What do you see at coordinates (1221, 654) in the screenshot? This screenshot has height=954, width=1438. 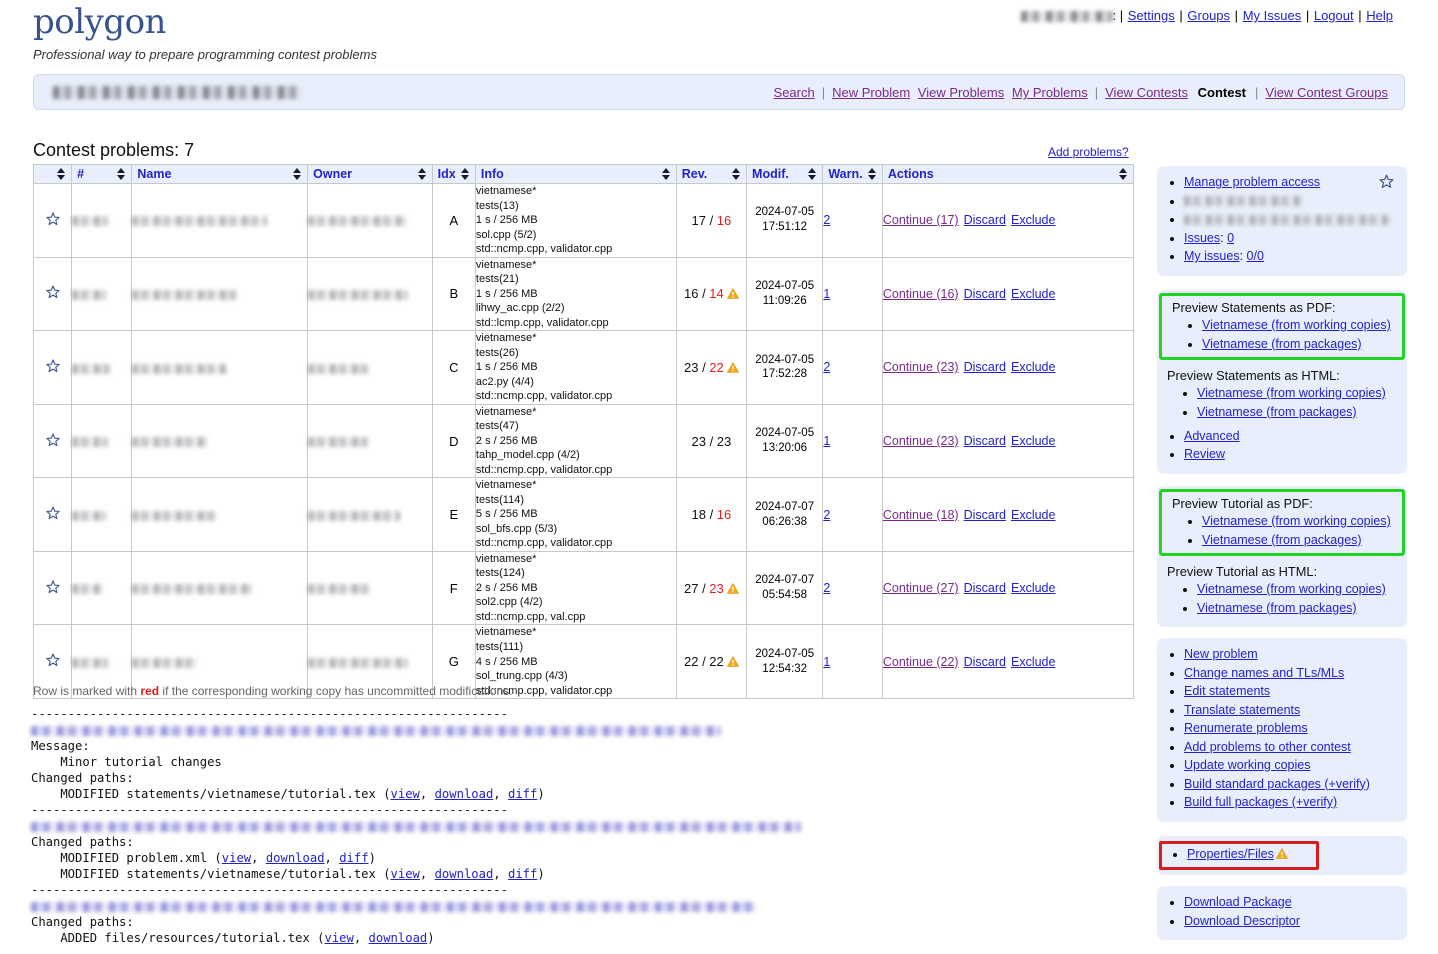 I see `action-link: New problem` at bounding box center [1221, 654].